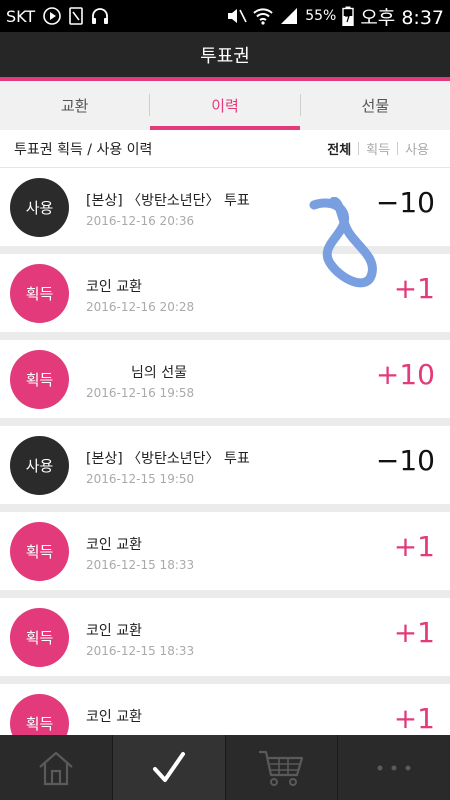 The image size is (450, 800). What do you see at coordinates (348, 16) in the screenshot?
I see `battery-charging-icon` at bounding box center [348, 16].